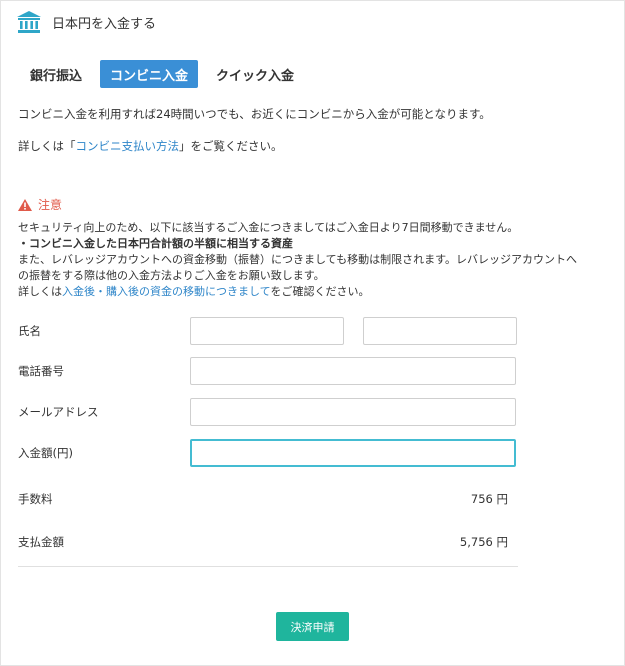 This screenshot has width=625, height=666. What do you see at coordinates (312, 626) in the screenshot?
I see `submit-payment-button: 決済申請` at bounding box center [312, 626].